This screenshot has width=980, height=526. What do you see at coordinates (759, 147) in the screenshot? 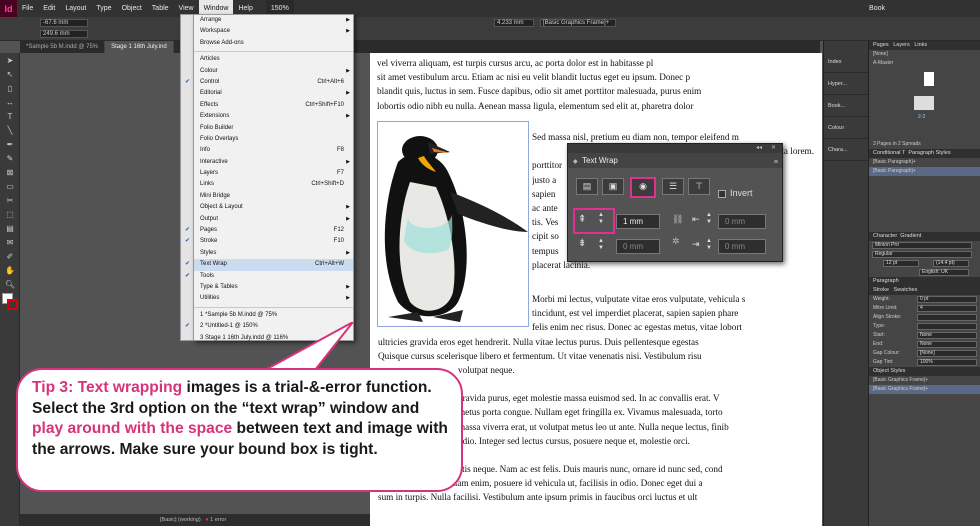
I see `collapse-icon: ◂◂` at bounding box center [759, 147].